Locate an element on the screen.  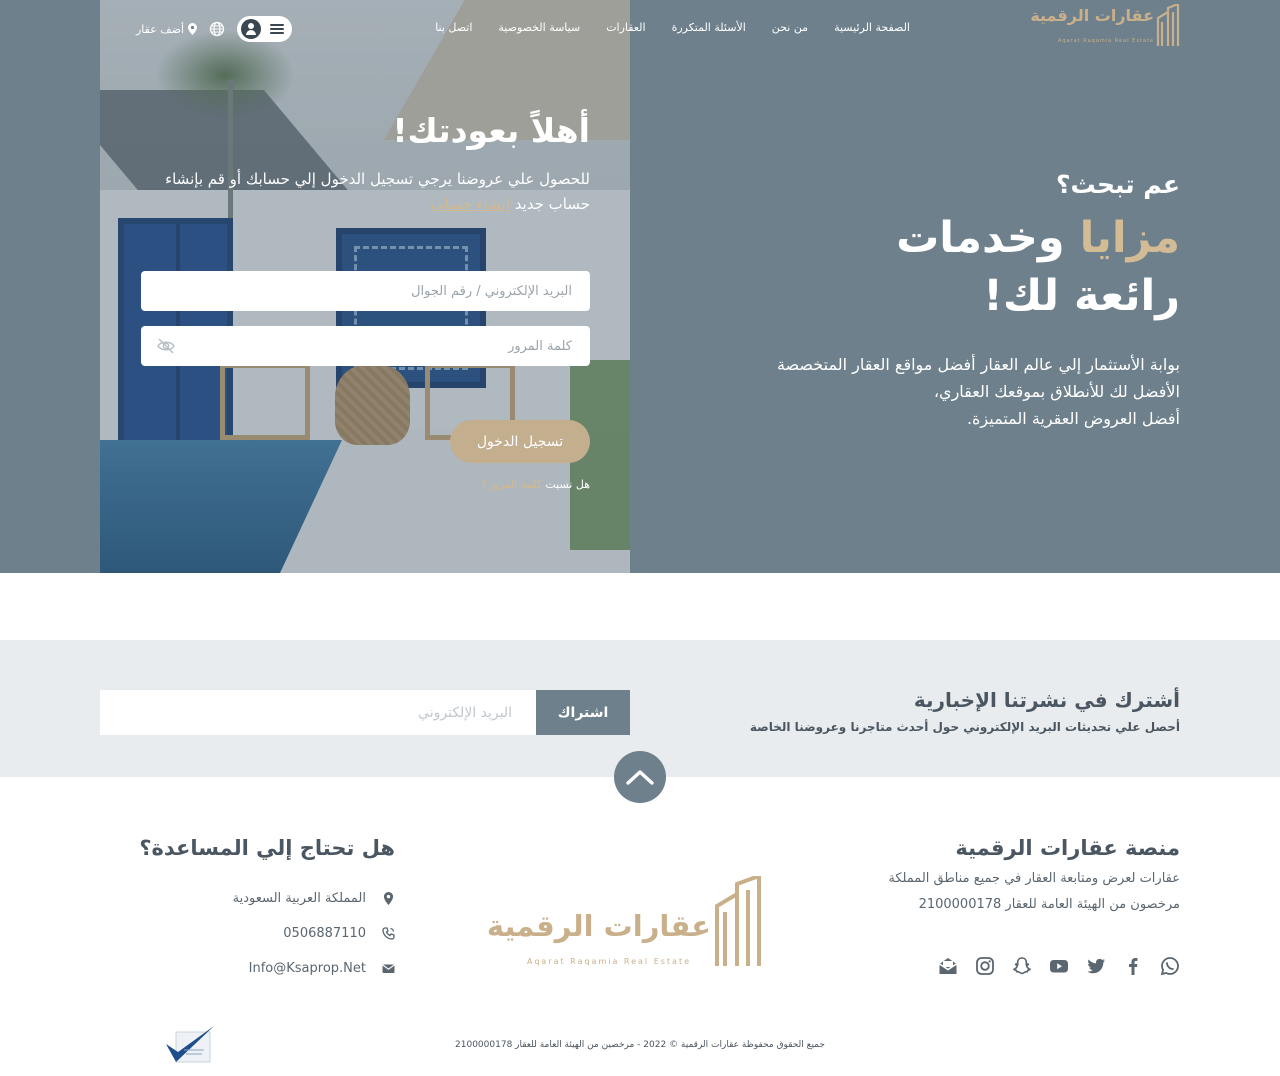
nav-actions: أضف عقار is located at coordinates (196, 29).